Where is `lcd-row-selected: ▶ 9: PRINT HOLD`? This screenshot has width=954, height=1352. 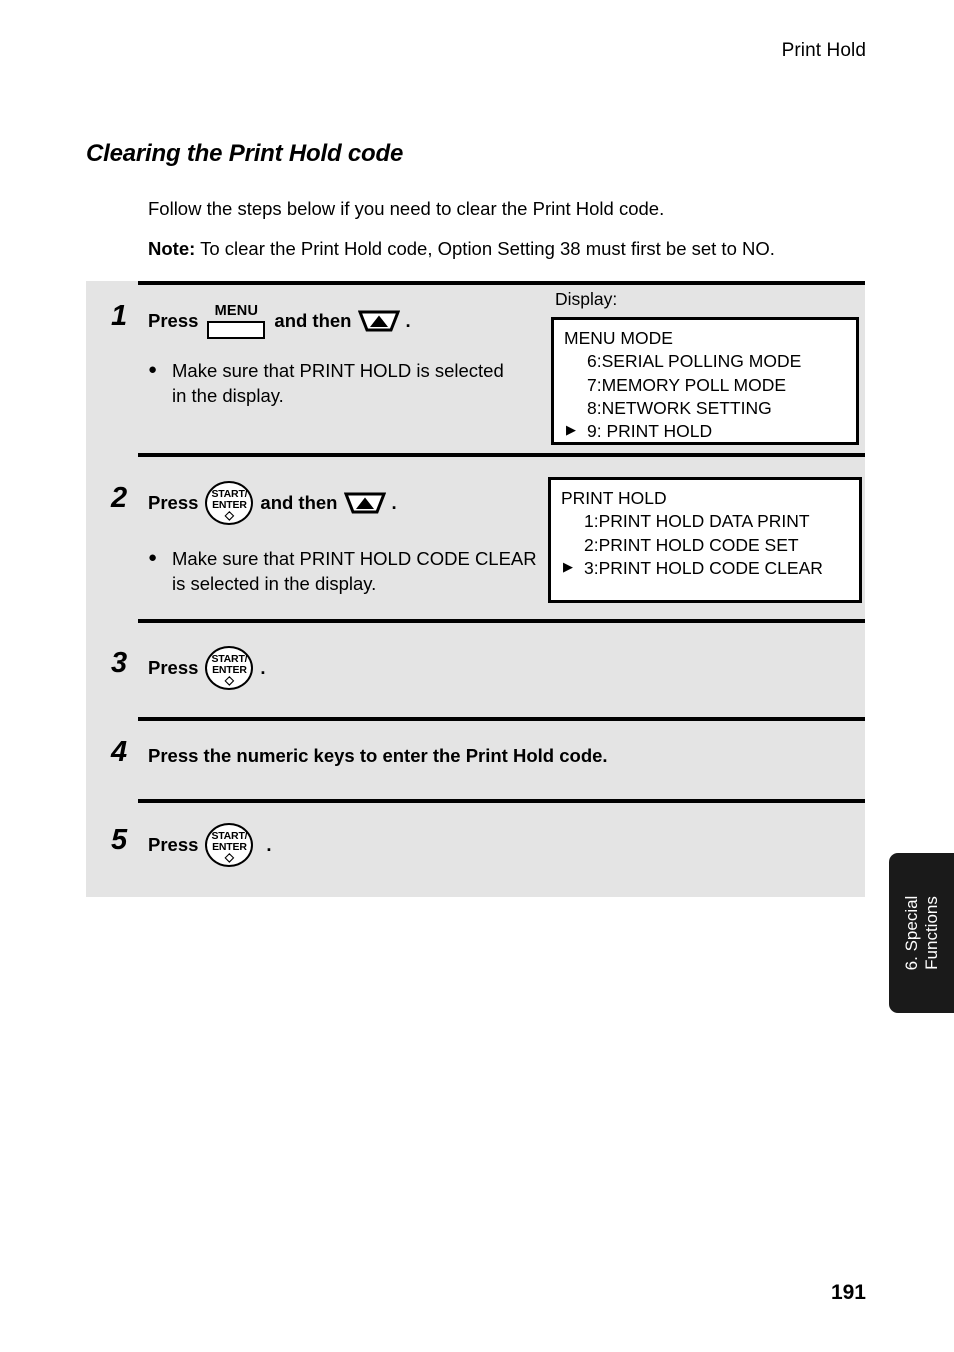 lcd-row-selected: ▶ 9: PRINT HOLD is located at coordinates (639, 431).